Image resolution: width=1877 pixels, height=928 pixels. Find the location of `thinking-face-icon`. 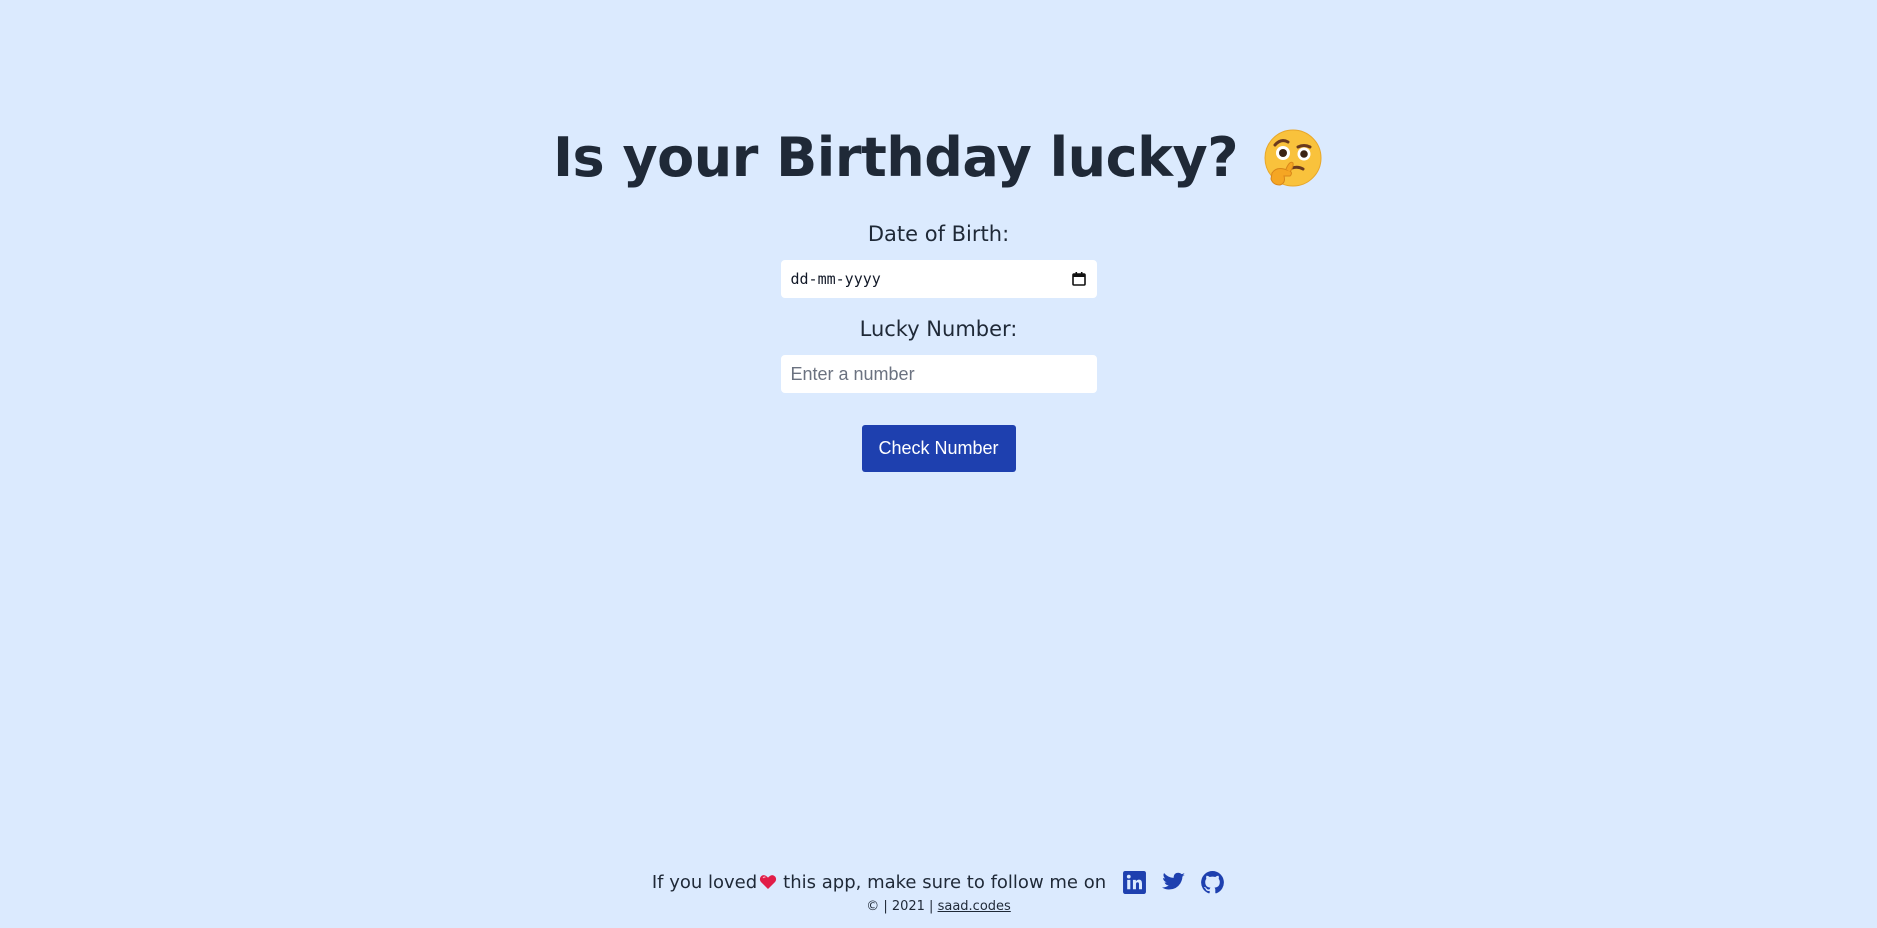

thinking-face-icon is located at coordinates (1293, 158).